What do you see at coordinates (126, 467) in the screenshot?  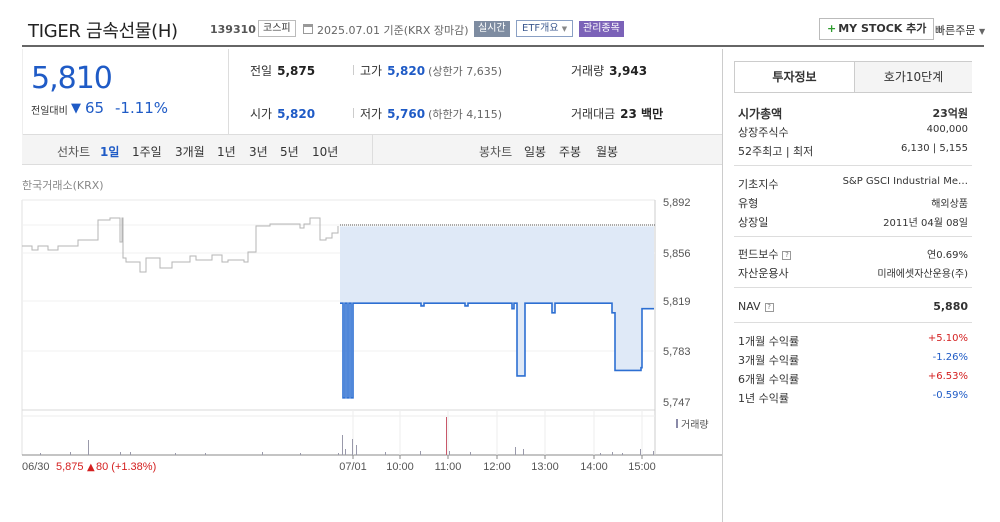 I see `prev-change-label: 80 (+1.38%)` at bounding box center [126, 467].